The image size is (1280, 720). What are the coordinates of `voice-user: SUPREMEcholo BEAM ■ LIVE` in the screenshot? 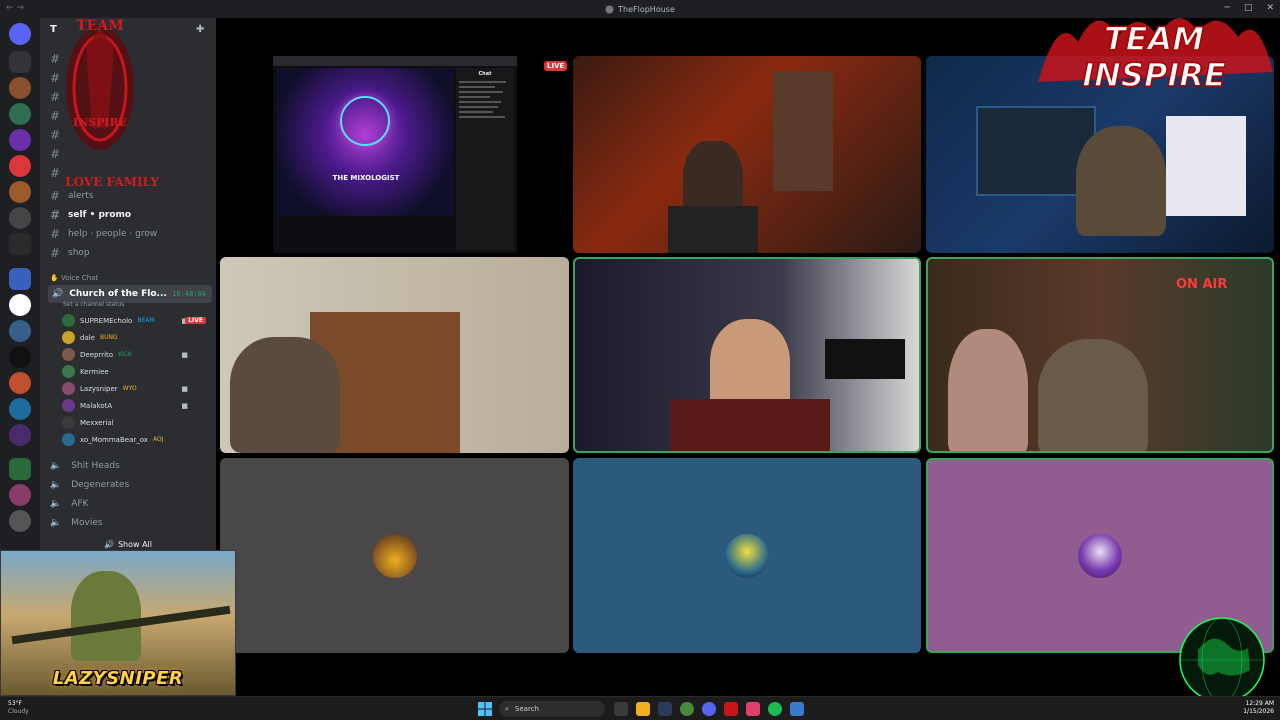 It's located at (135, 320).